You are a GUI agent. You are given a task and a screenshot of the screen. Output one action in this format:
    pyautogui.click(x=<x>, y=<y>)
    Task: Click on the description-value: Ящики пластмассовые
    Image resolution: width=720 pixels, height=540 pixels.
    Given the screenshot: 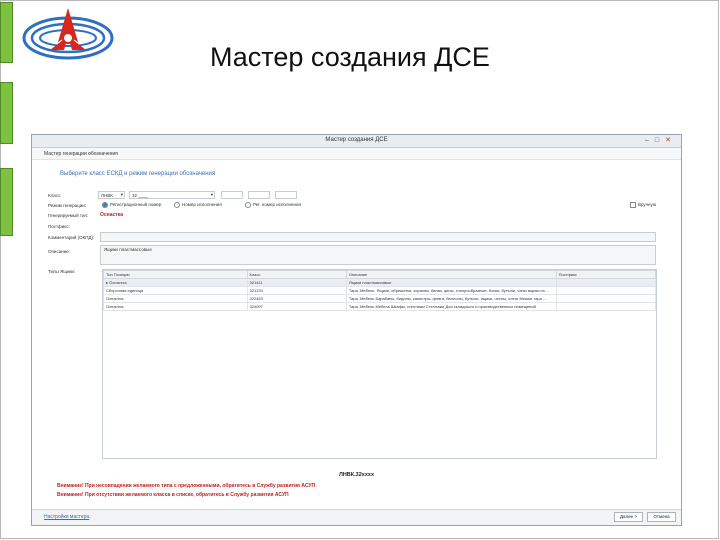 What is the action you would take?
    pyautogui.click(x=128, y=249)
    